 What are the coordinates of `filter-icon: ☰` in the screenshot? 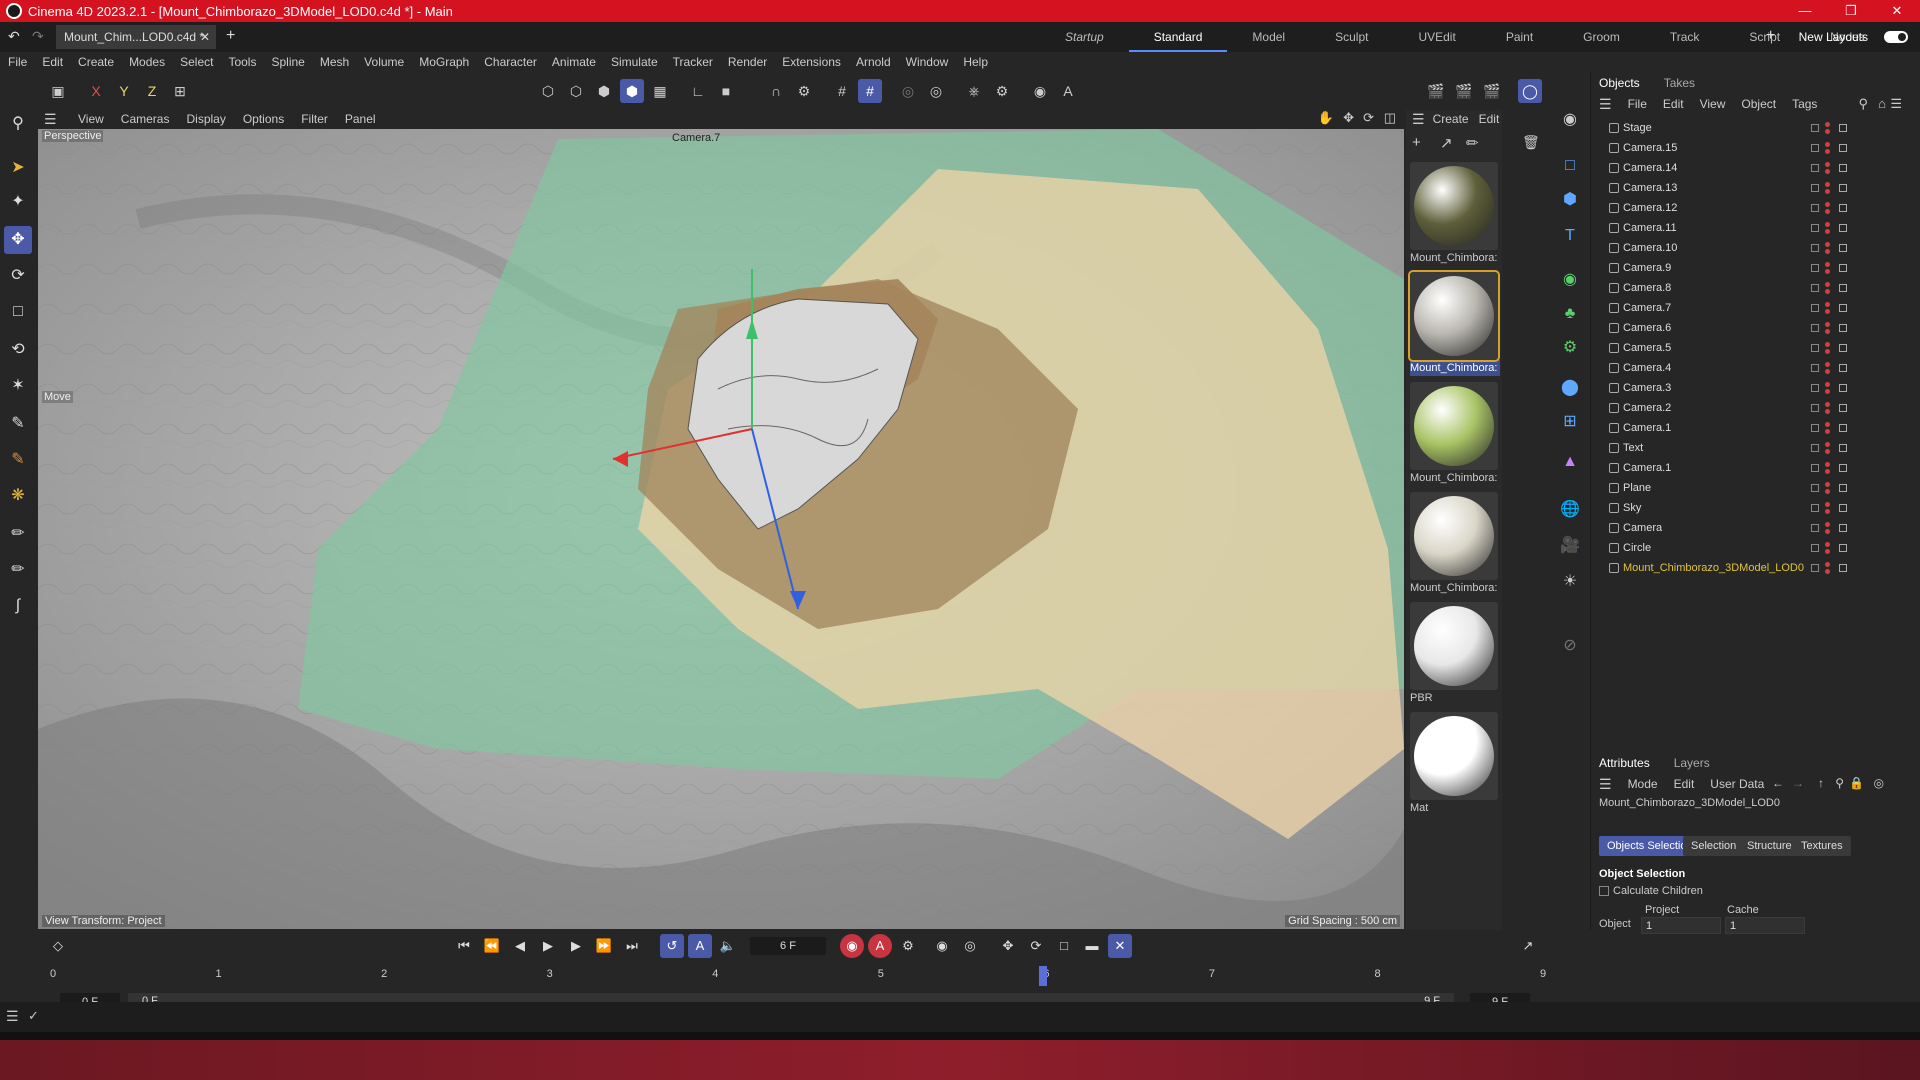 It's located at (1896, 104).